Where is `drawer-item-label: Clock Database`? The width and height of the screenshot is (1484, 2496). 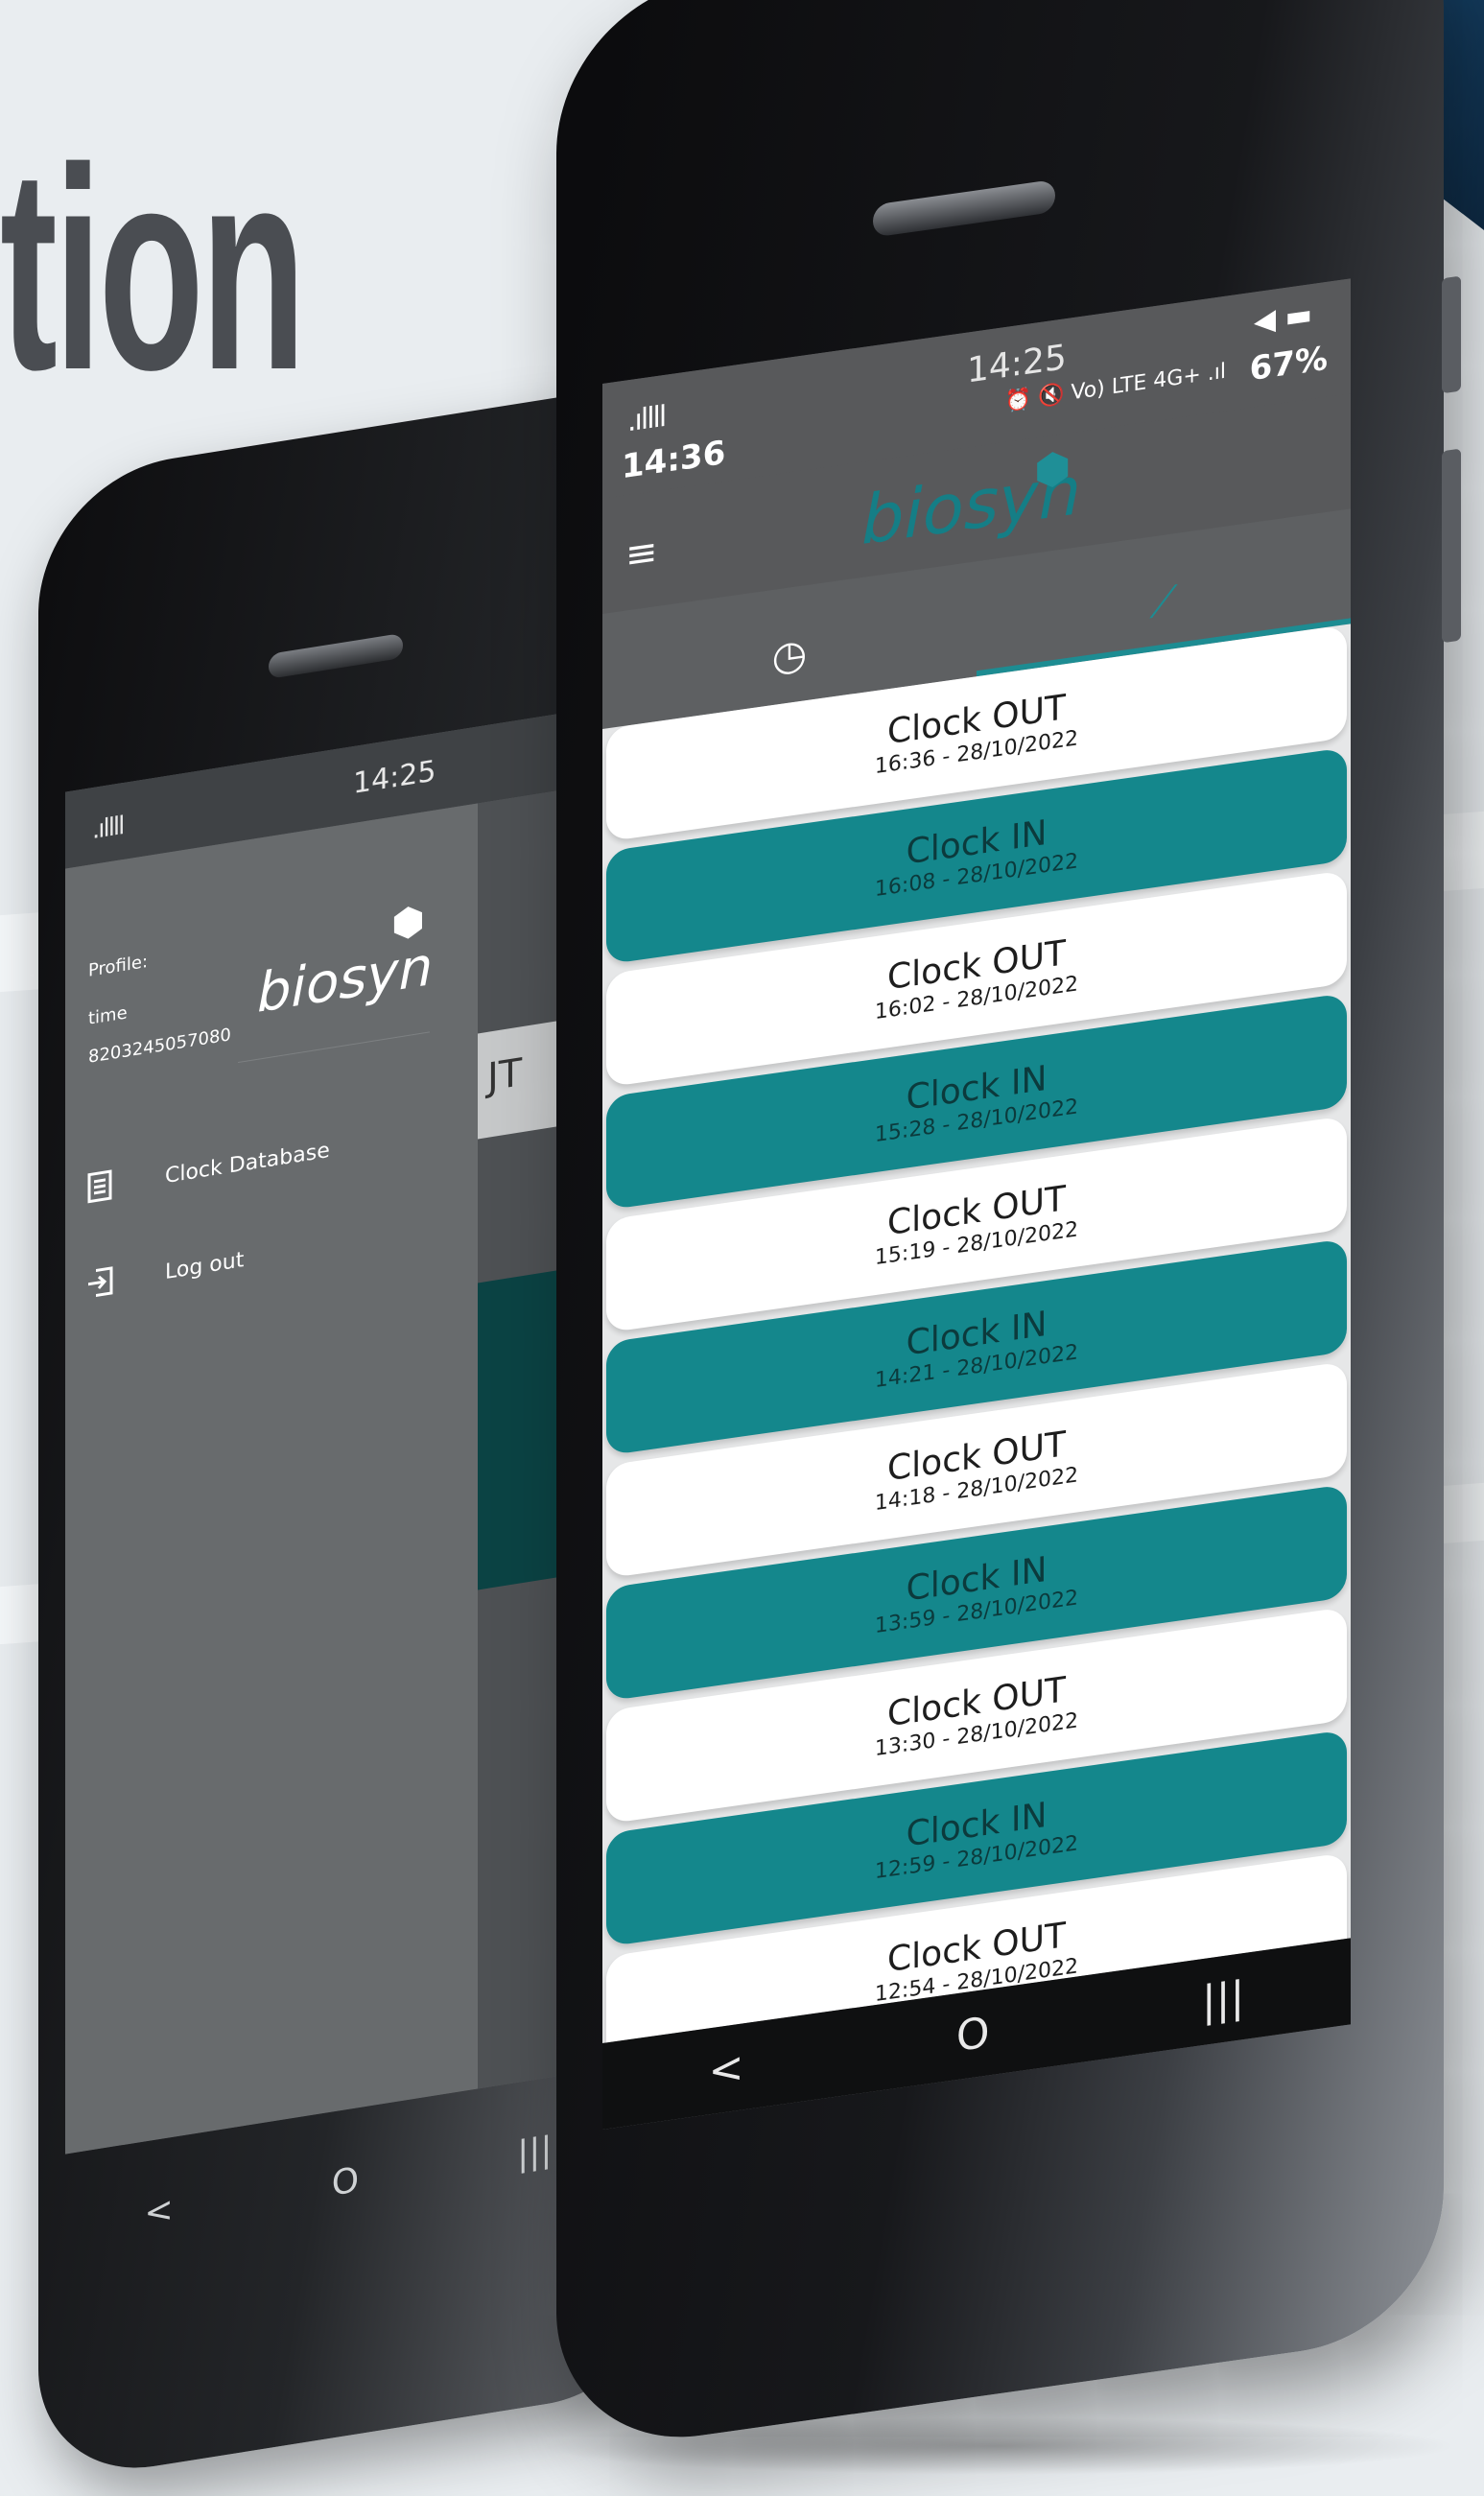
drawer-item-label: Clock Database is located at coordinates (247, 1163).